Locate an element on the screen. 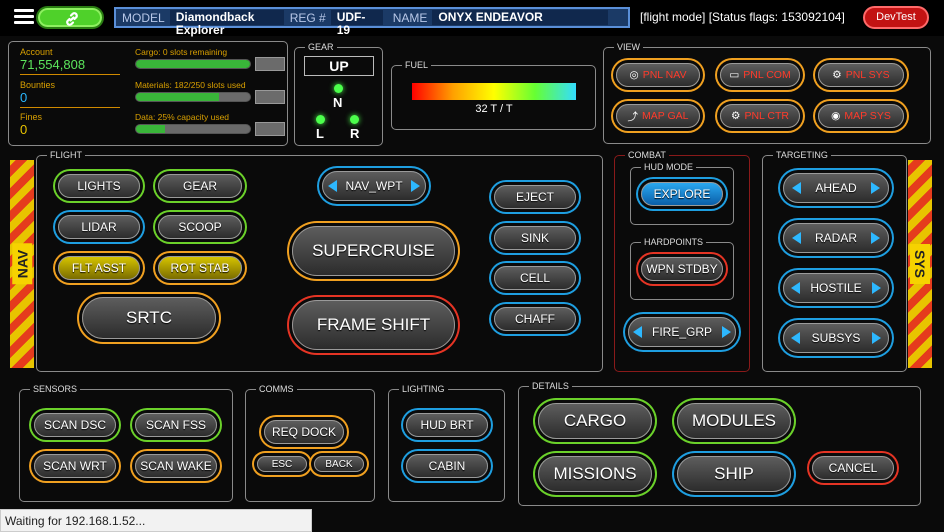 Image resolution: width=944 pixels, height=532 pixels. gear-state: UP is located at coordinates (339, 66).